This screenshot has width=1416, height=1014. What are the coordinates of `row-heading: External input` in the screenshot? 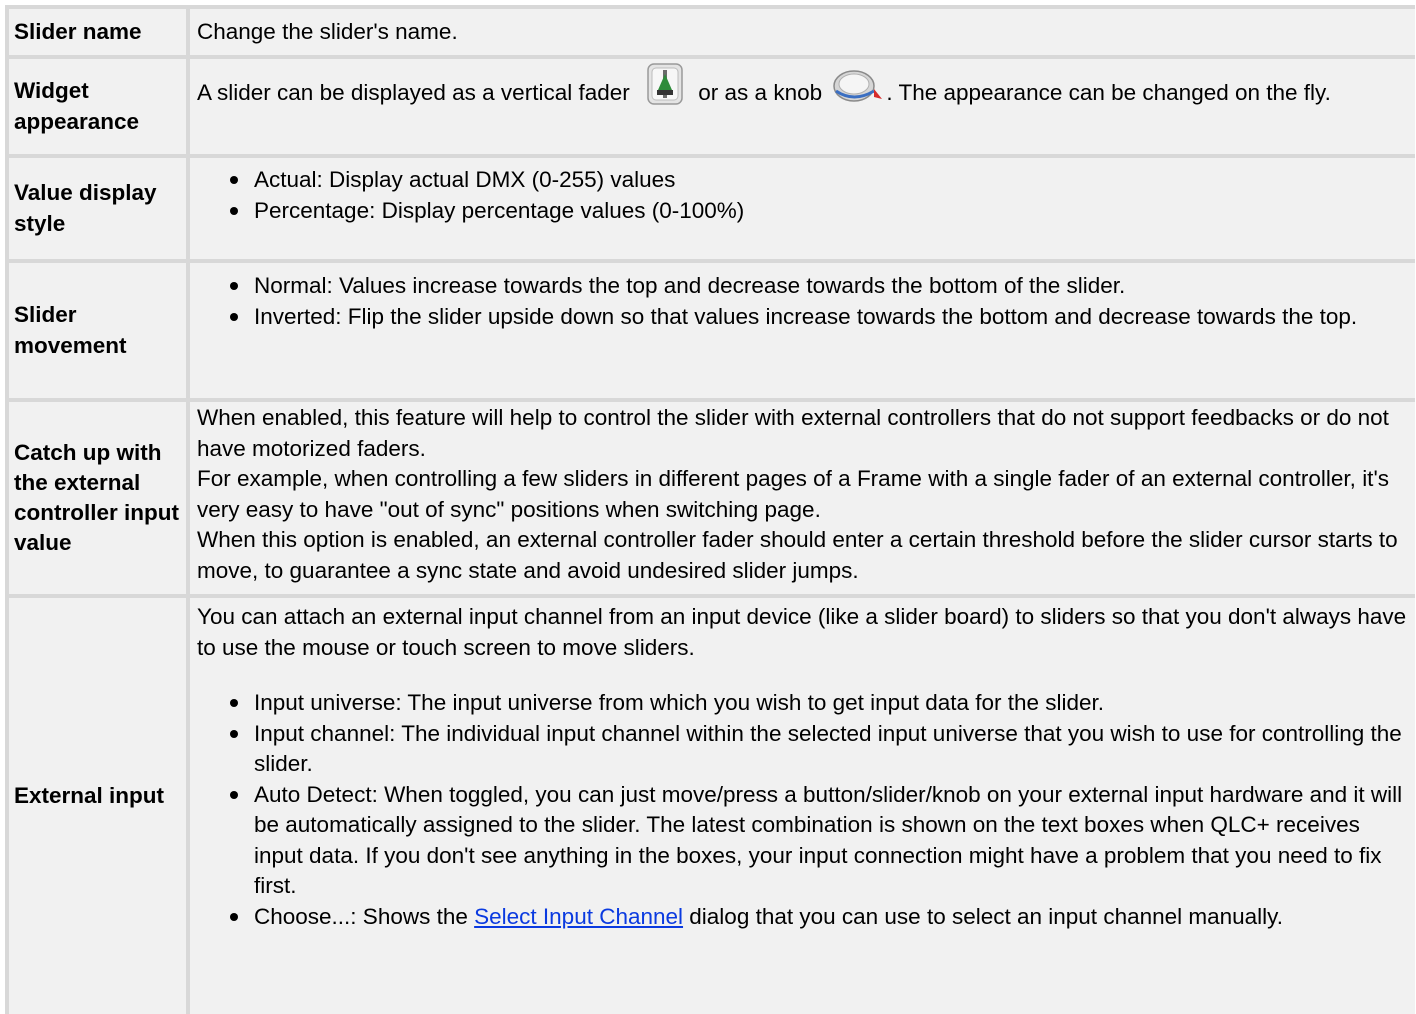 It's located at (95, 804).